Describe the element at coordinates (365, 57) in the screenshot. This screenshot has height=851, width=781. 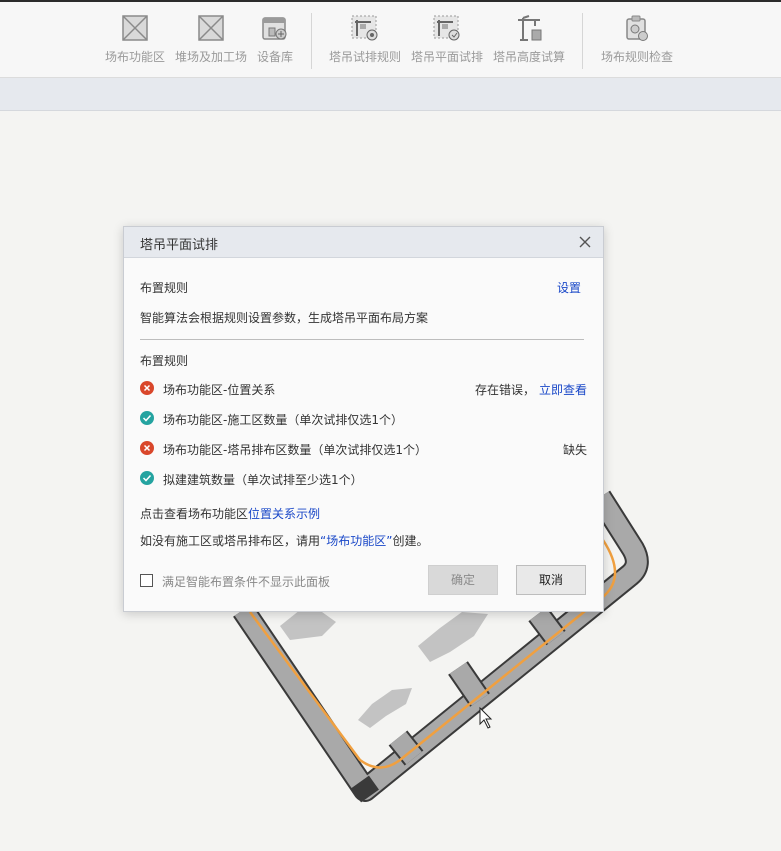
I see `tool-label: 塔吊试排规则` at that location.